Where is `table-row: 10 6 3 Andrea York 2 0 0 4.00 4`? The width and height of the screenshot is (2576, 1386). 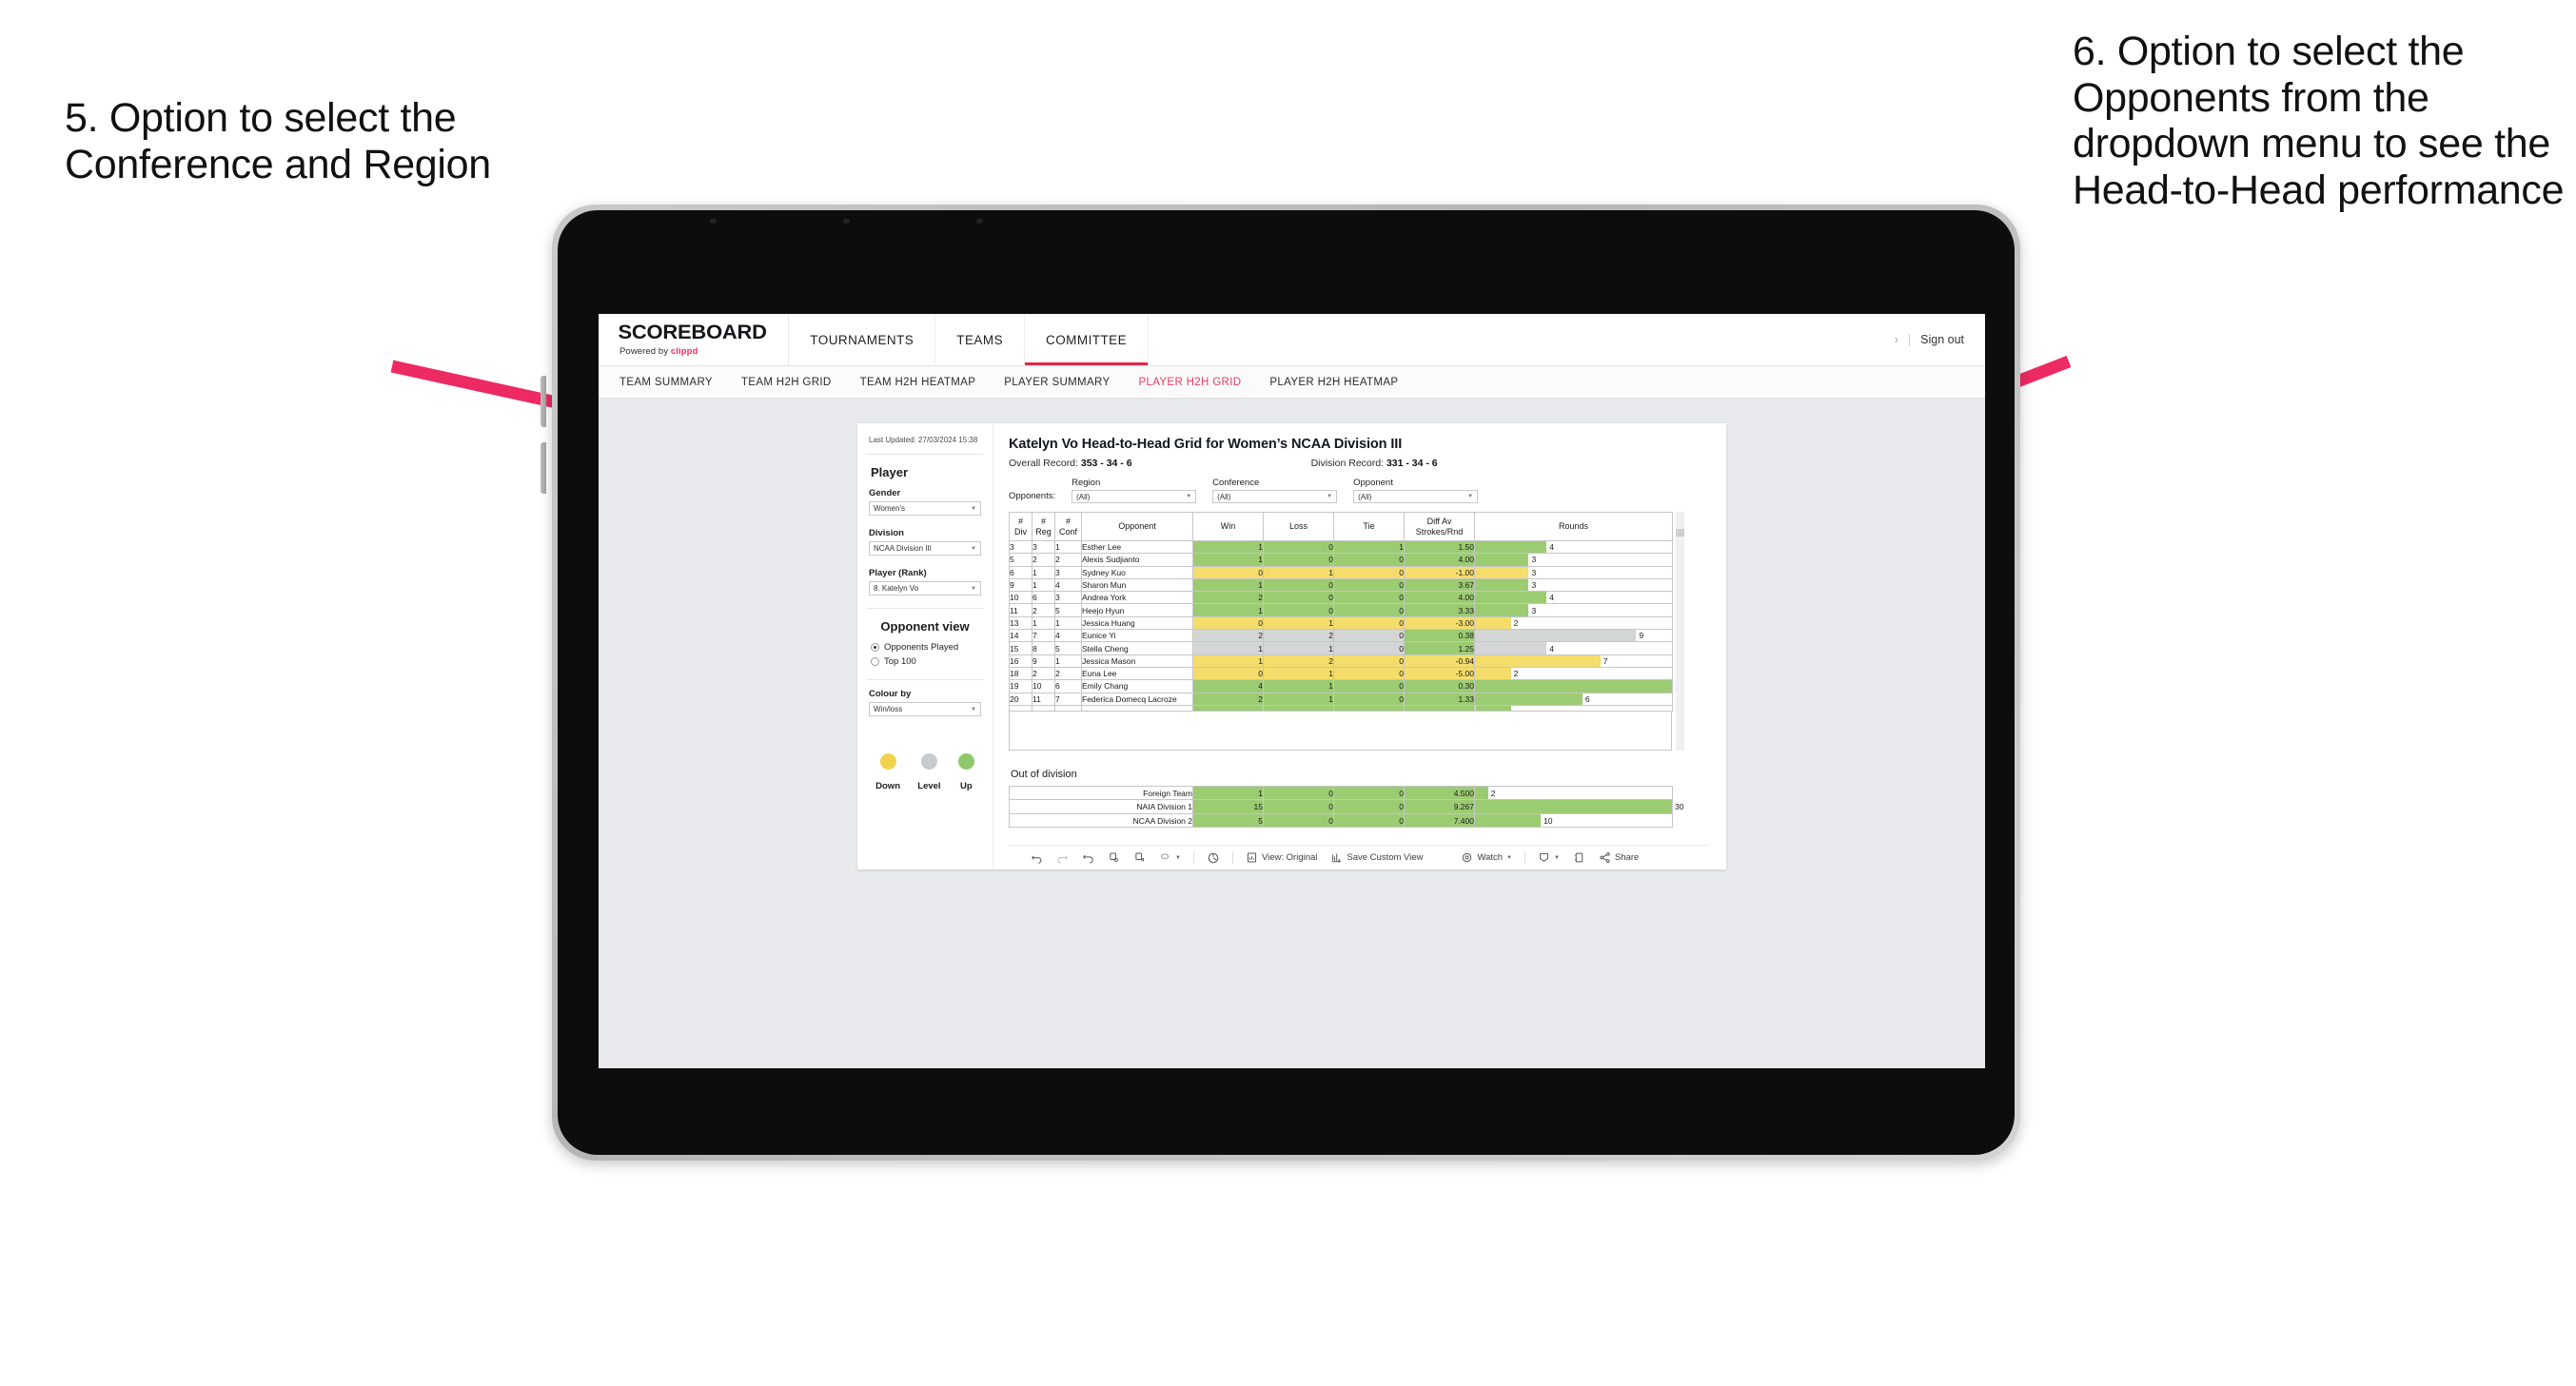 table-row: 10 6 3 Andrea York 2 0 0 4.00 4 is located at coordinates (1341, 598).